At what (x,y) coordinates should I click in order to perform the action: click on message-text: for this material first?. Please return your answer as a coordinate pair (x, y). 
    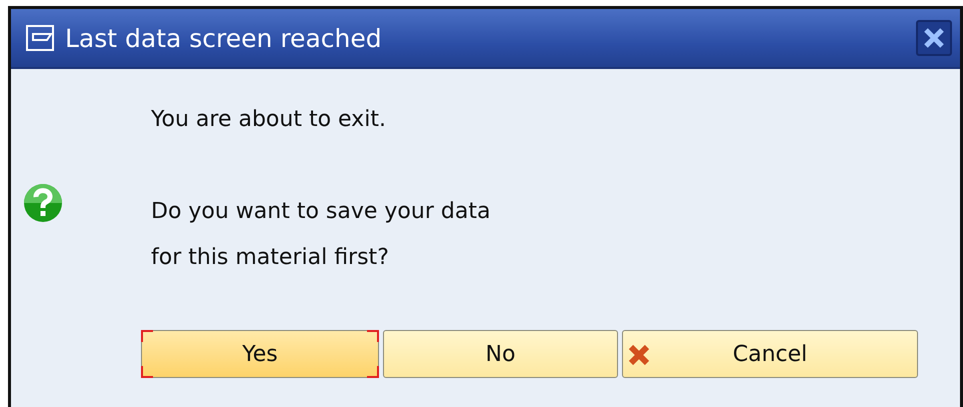
    Looking at the image, I should click on (270, 258).